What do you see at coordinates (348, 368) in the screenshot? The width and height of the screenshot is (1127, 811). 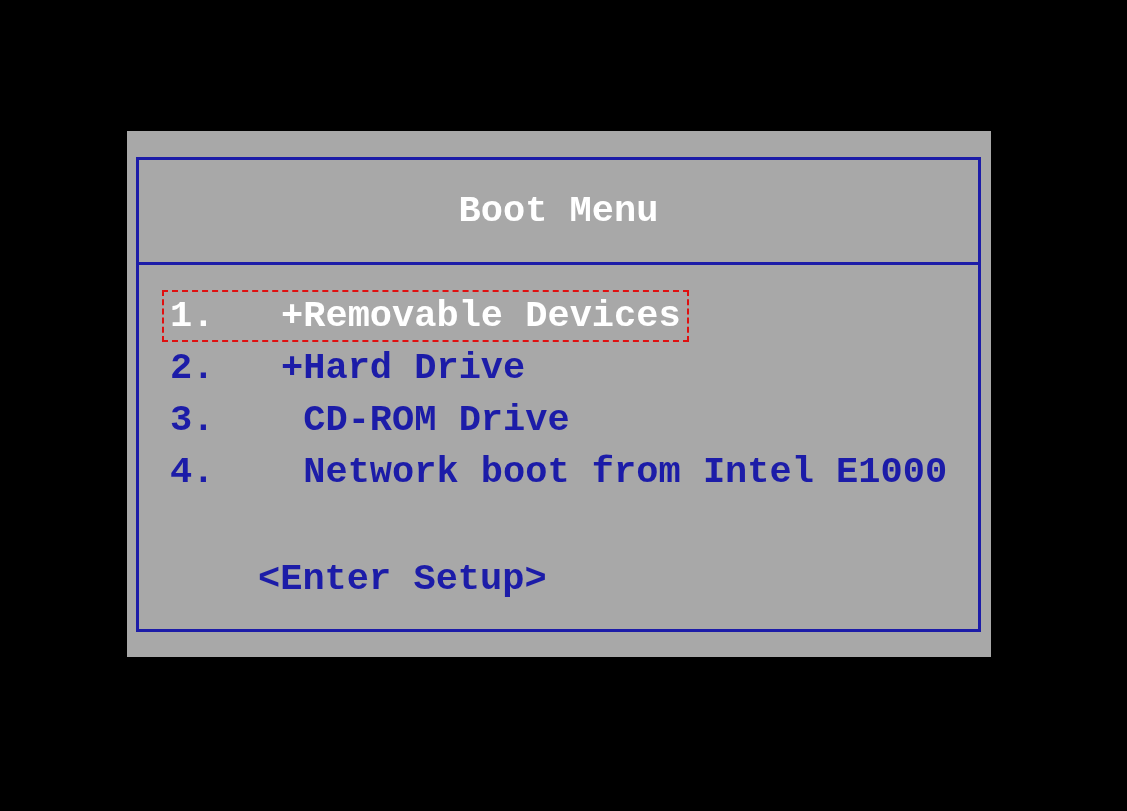 I see `boot-menu-item: 2. +Hard Drive` at bounding box center [348, 368].